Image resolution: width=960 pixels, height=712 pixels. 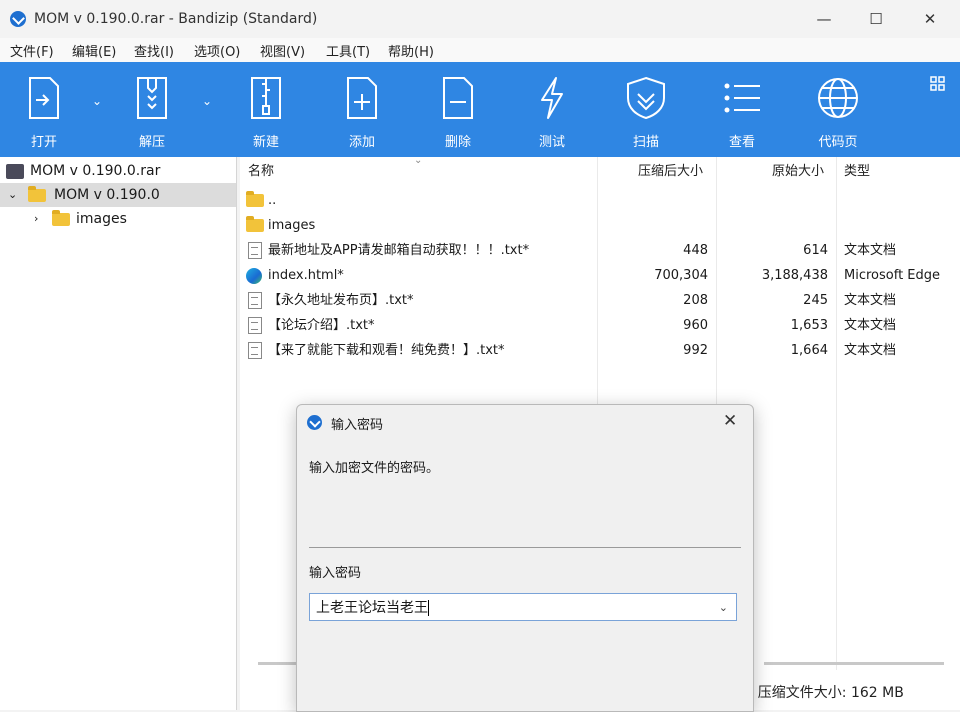 What do you see at coordinates (742, 98) in the screenshot?
I see `list-view-icon` at bounding box center [742, 98].